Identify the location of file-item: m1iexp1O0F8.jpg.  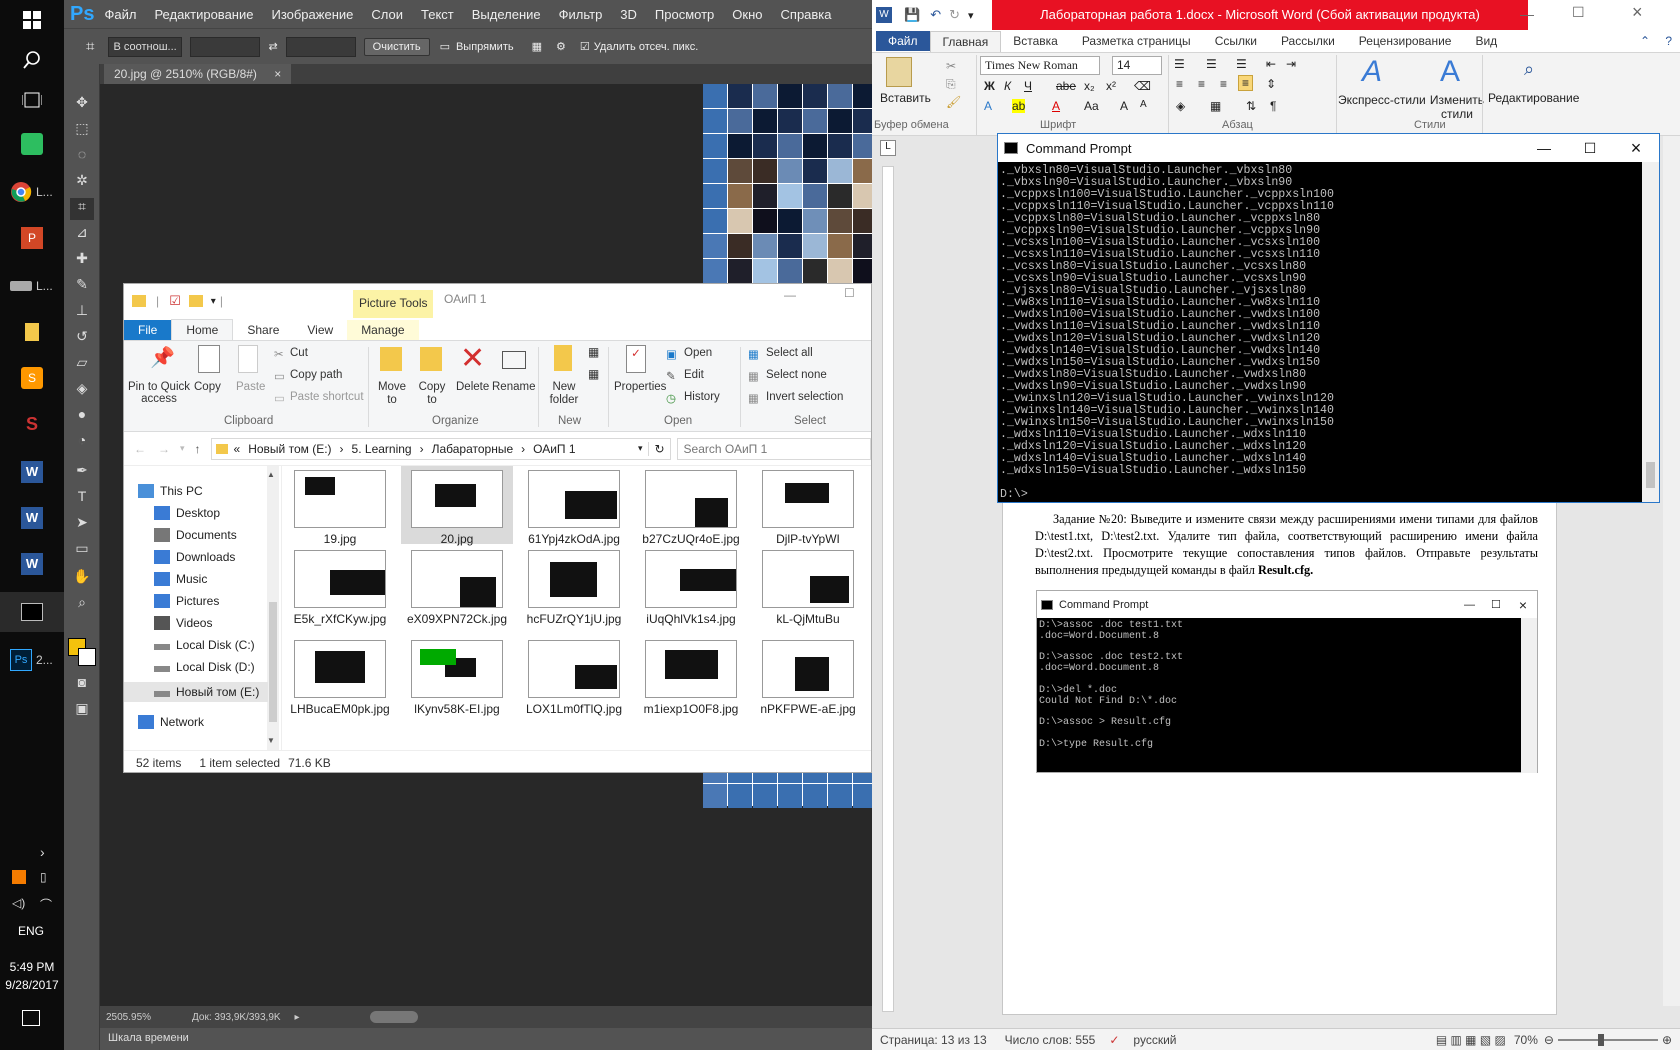
(691, 676).